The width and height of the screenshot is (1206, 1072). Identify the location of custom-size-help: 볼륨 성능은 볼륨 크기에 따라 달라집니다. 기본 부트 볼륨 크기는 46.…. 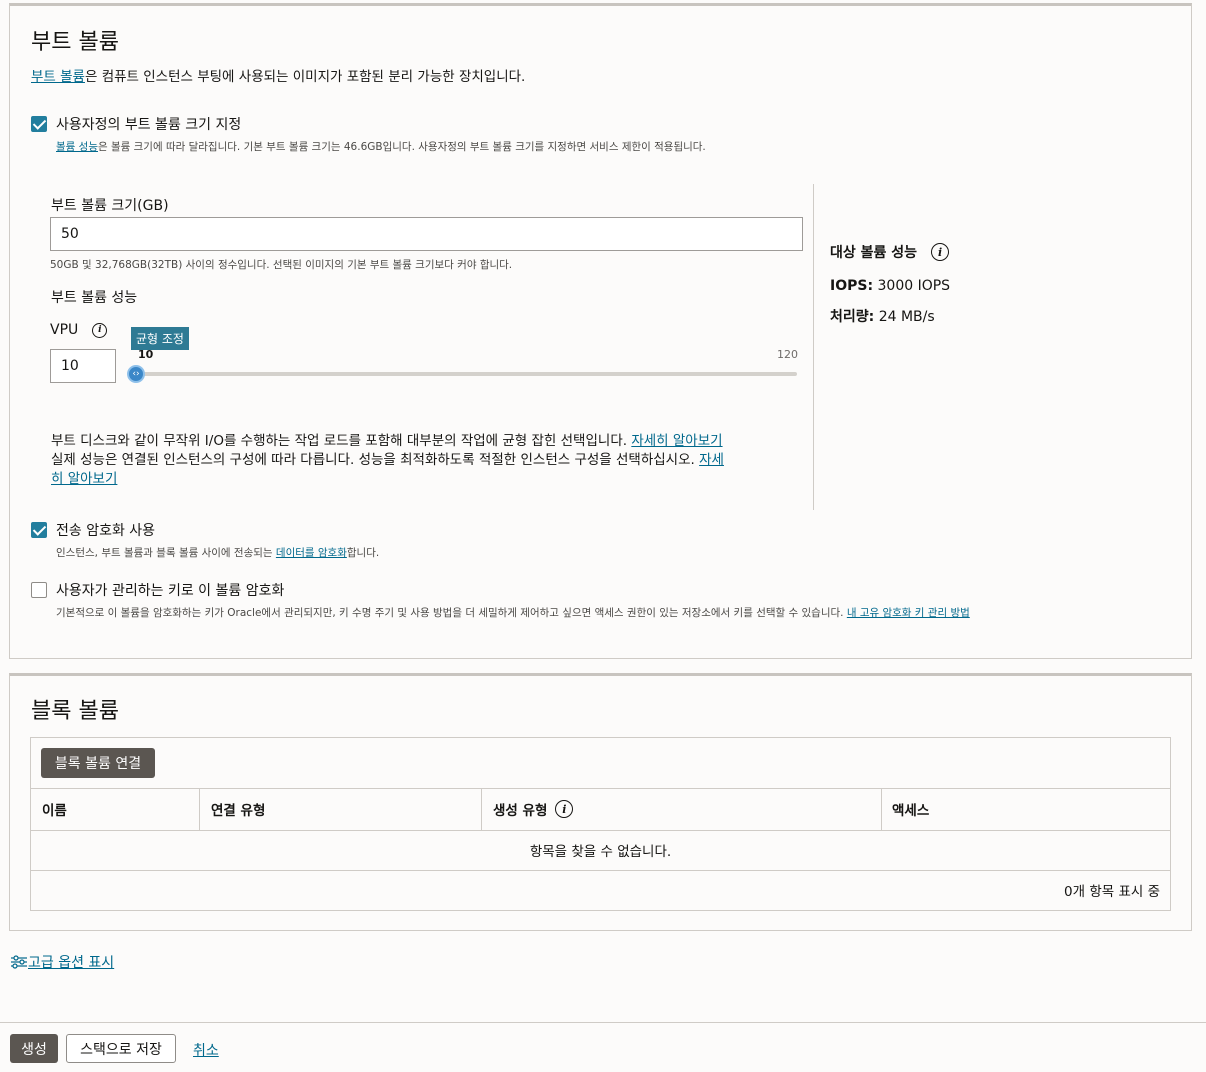
(381, 147).